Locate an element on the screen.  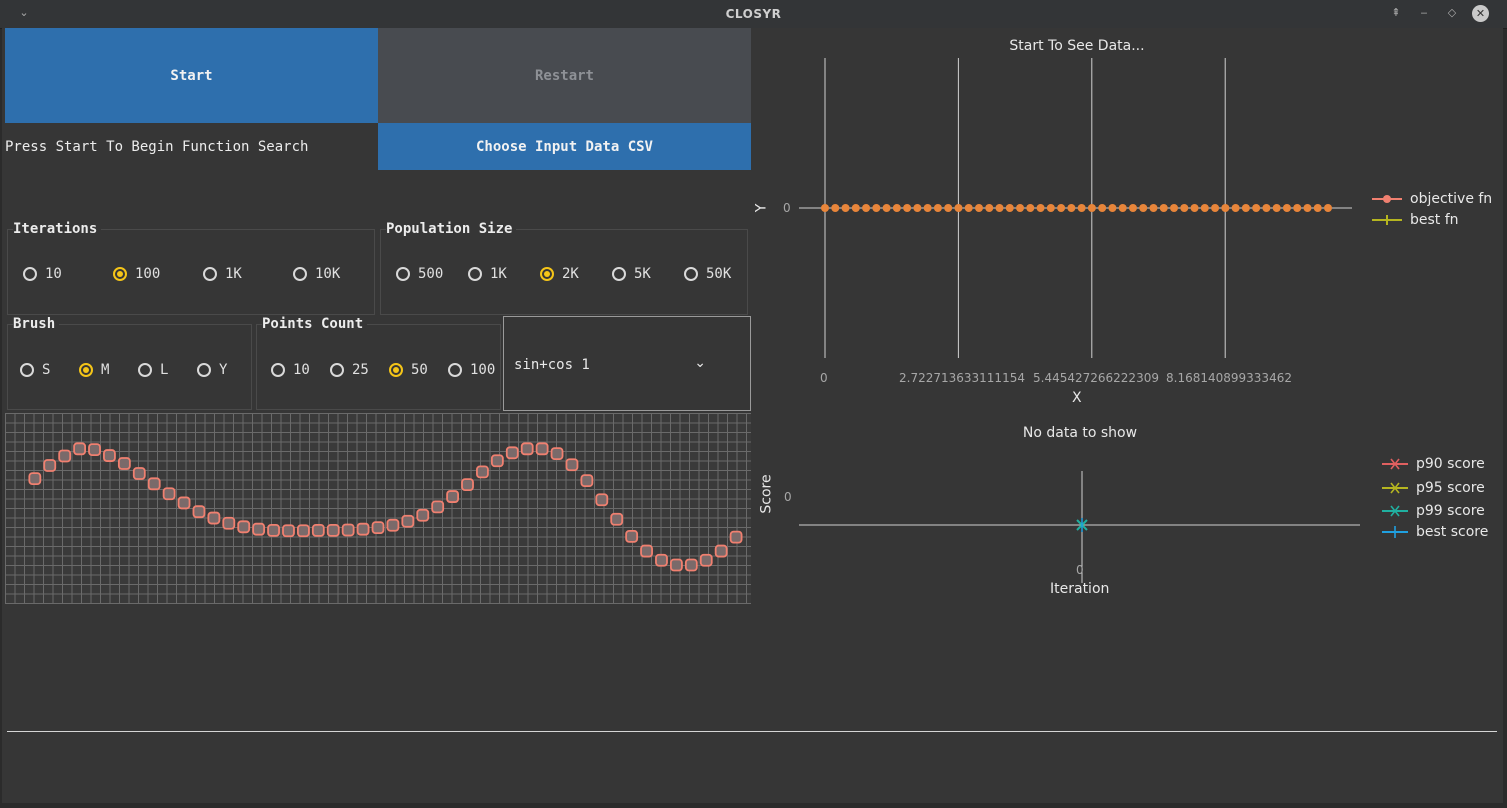
legend-objective-fn: objective fn is located at coordinates (1432, 199).